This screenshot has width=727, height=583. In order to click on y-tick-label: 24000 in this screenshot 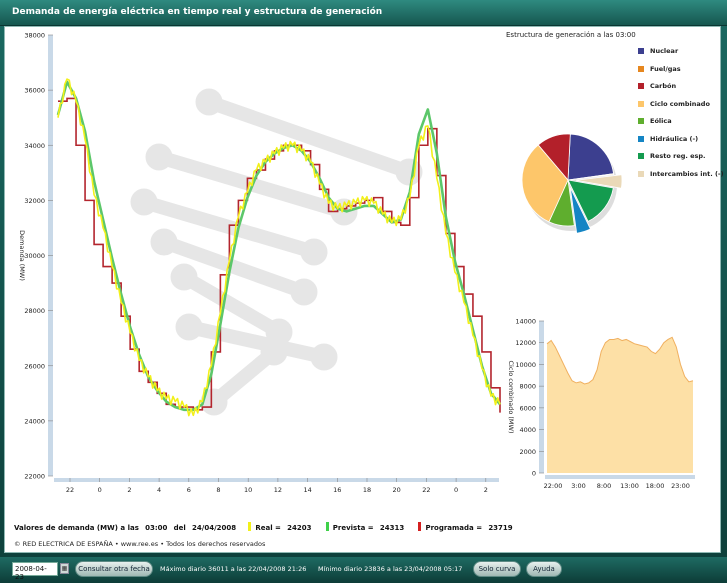, I will do `click(34, 421)`.